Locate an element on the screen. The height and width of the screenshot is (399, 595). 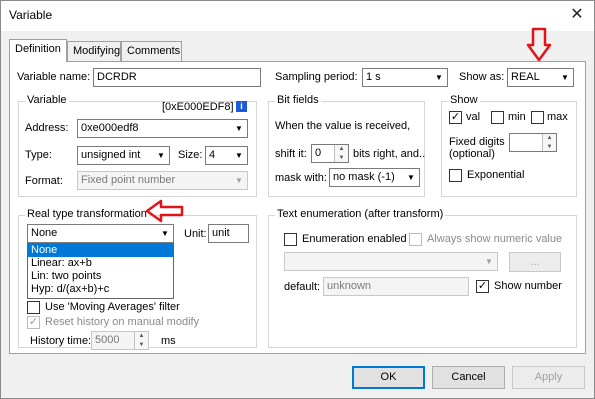
bitfields-group-title: Bit fields is located at coordinates (298, 100).